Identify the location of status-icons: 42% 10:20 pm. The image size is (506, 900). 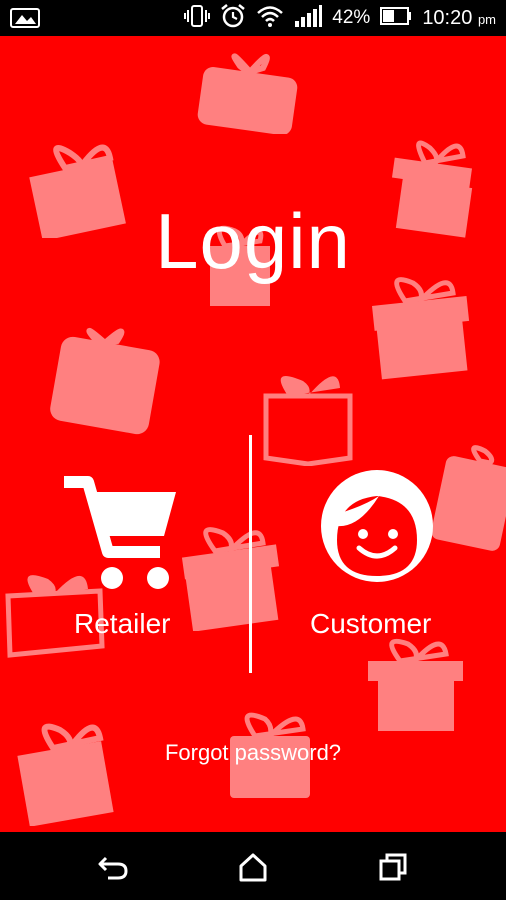
(340, 18).